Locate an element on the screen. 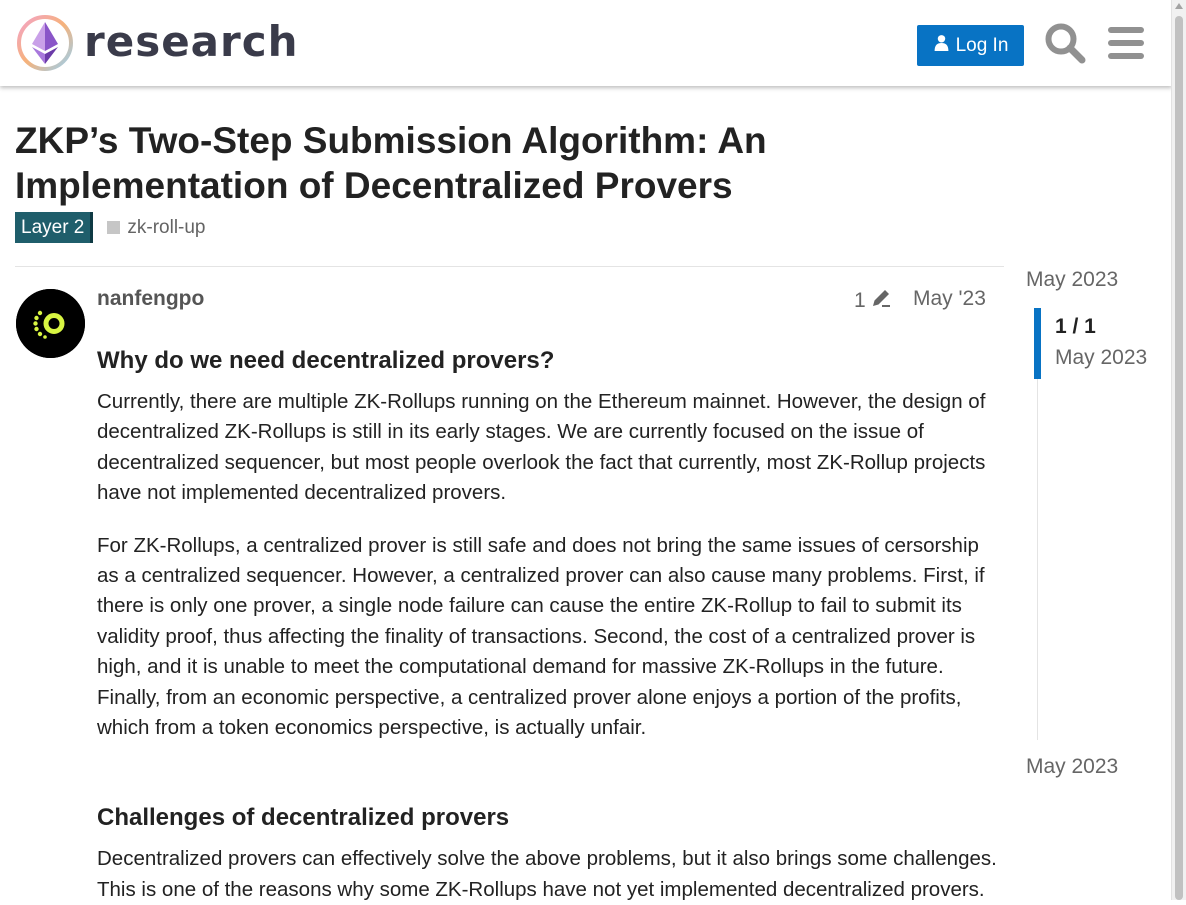 The width and height of the screenshot is (1186, 905). topic-tags: Layer 2 zk-roll-up is located at coordinates (110, 227).